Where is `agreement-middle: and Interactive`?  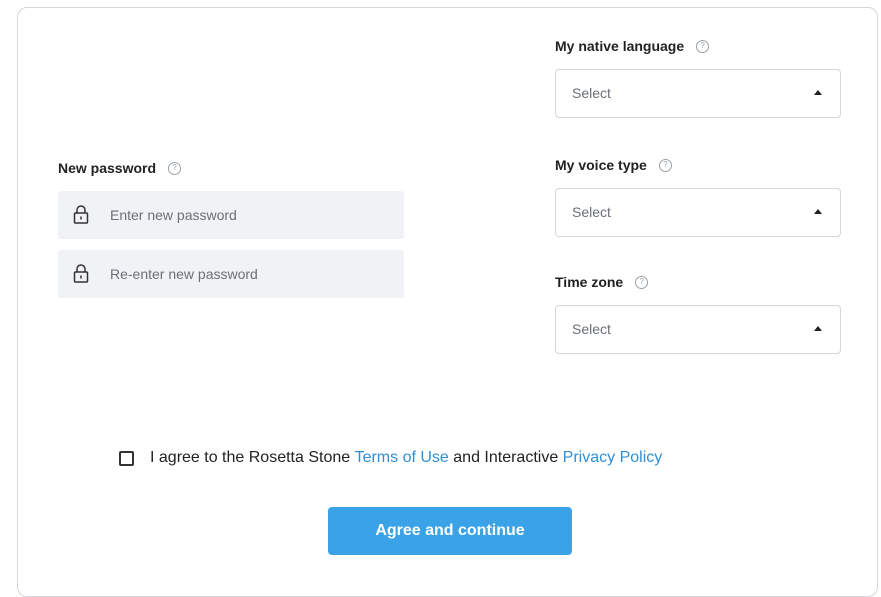 agreement-middle: and Interactive is located at coordinates (505, 457).